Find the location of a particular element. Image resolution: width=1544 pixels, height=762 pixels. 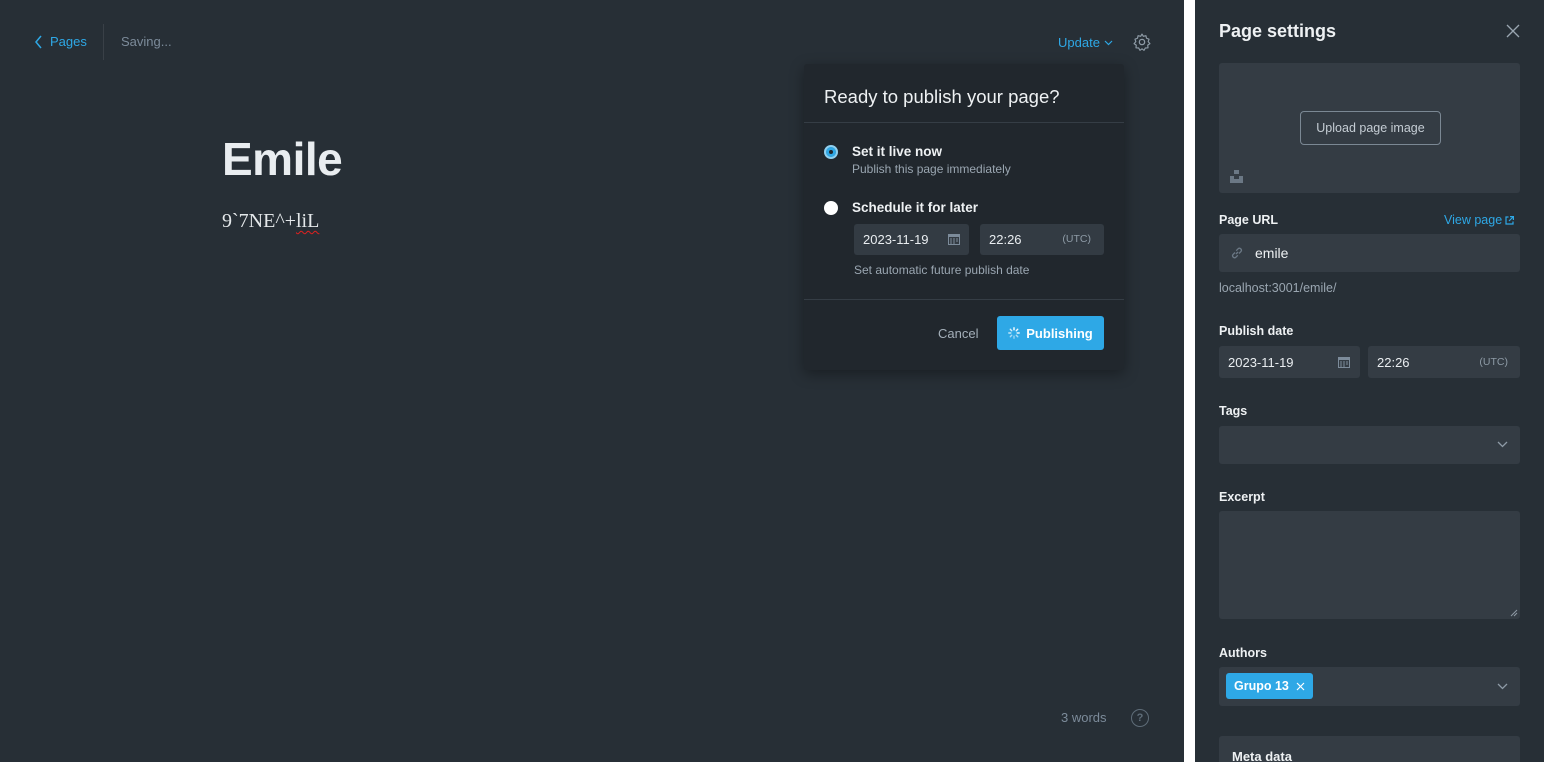

back-to-pages-link: Pages is located at coordinates (60, 41).